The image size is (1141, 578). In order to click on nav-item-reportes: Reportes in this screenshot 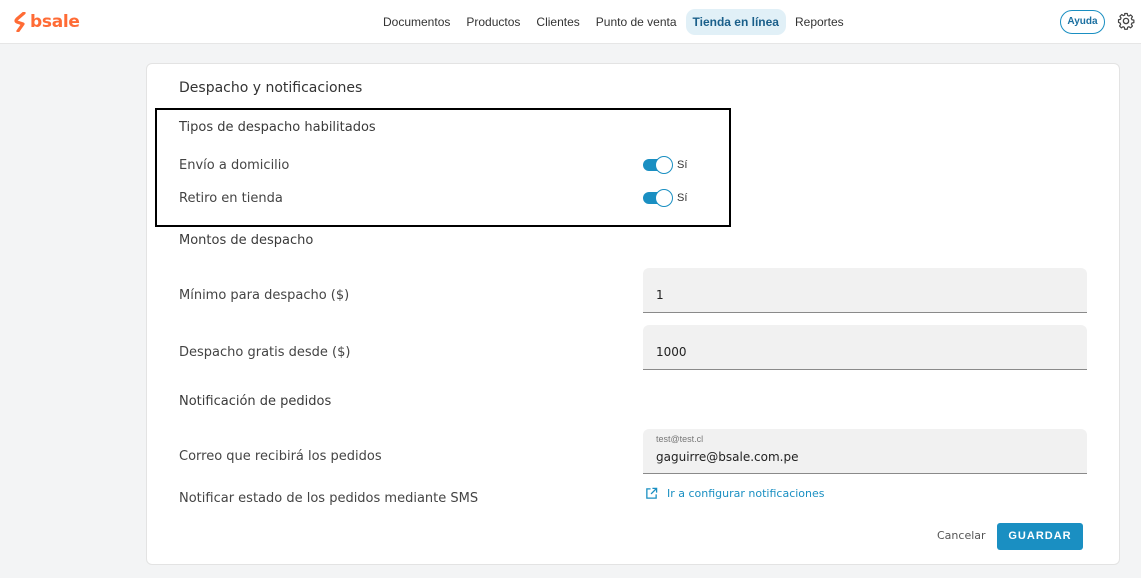, I will do `click(819, 22)`.